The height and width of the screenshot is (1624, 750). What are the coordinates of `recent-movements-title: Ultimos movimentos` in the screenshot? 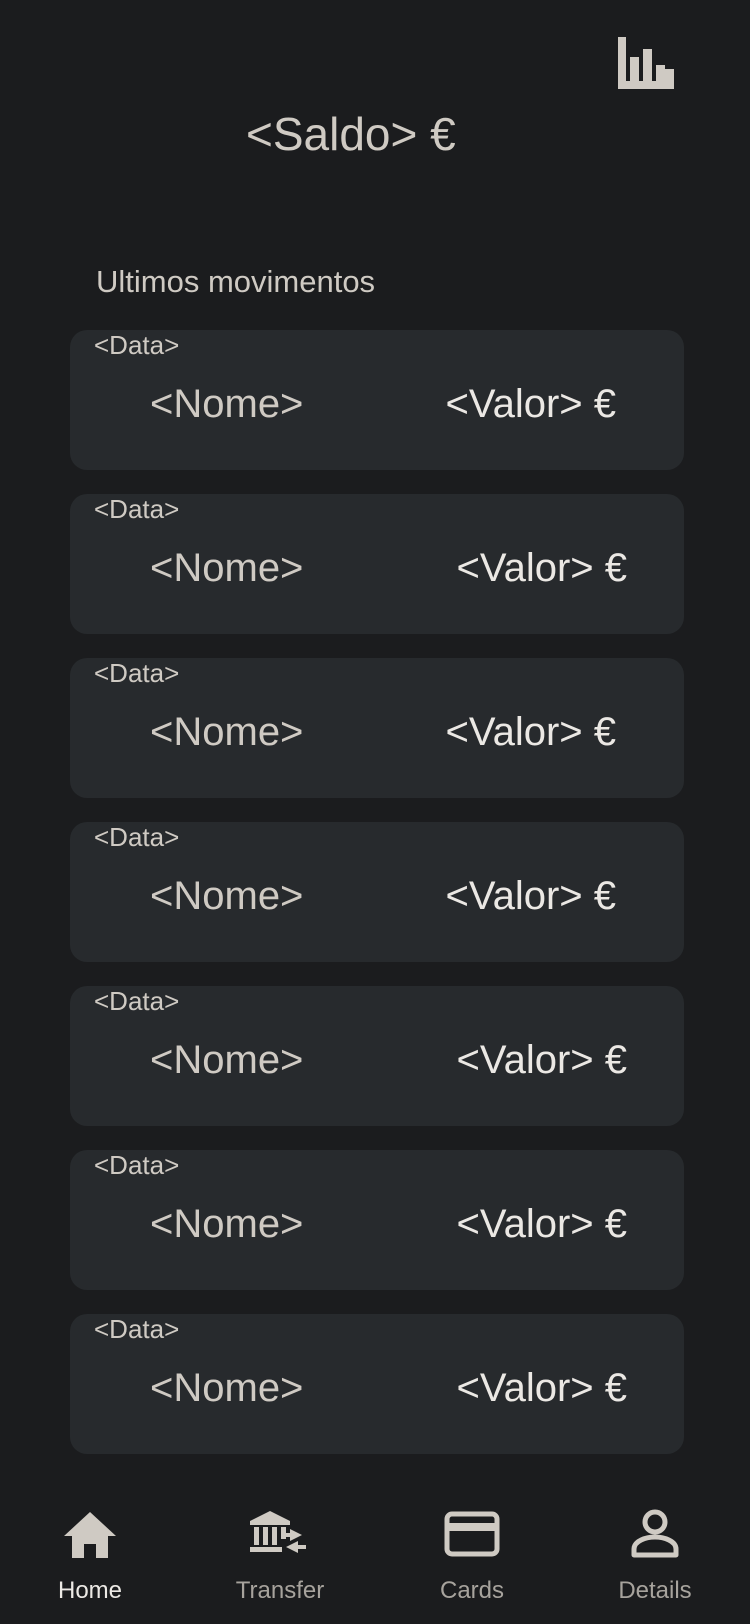 It's located at (236, 281).